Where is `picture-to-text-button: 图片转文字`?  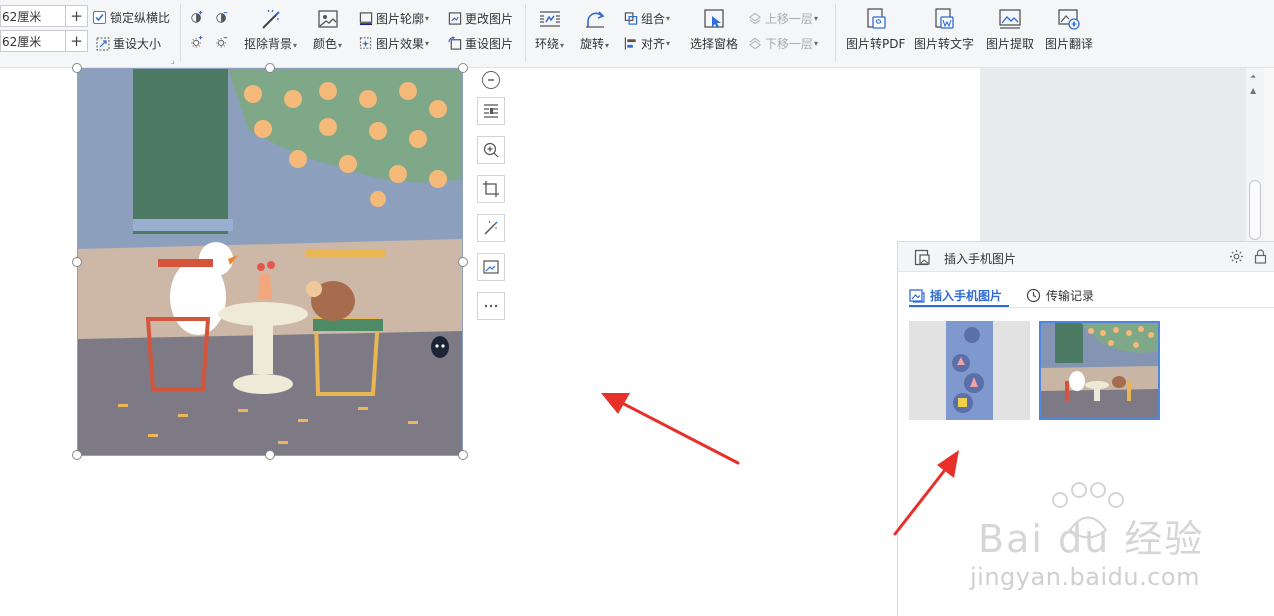
picture-to-text-button: 图片转文字 is located at coordinates (944, 29).